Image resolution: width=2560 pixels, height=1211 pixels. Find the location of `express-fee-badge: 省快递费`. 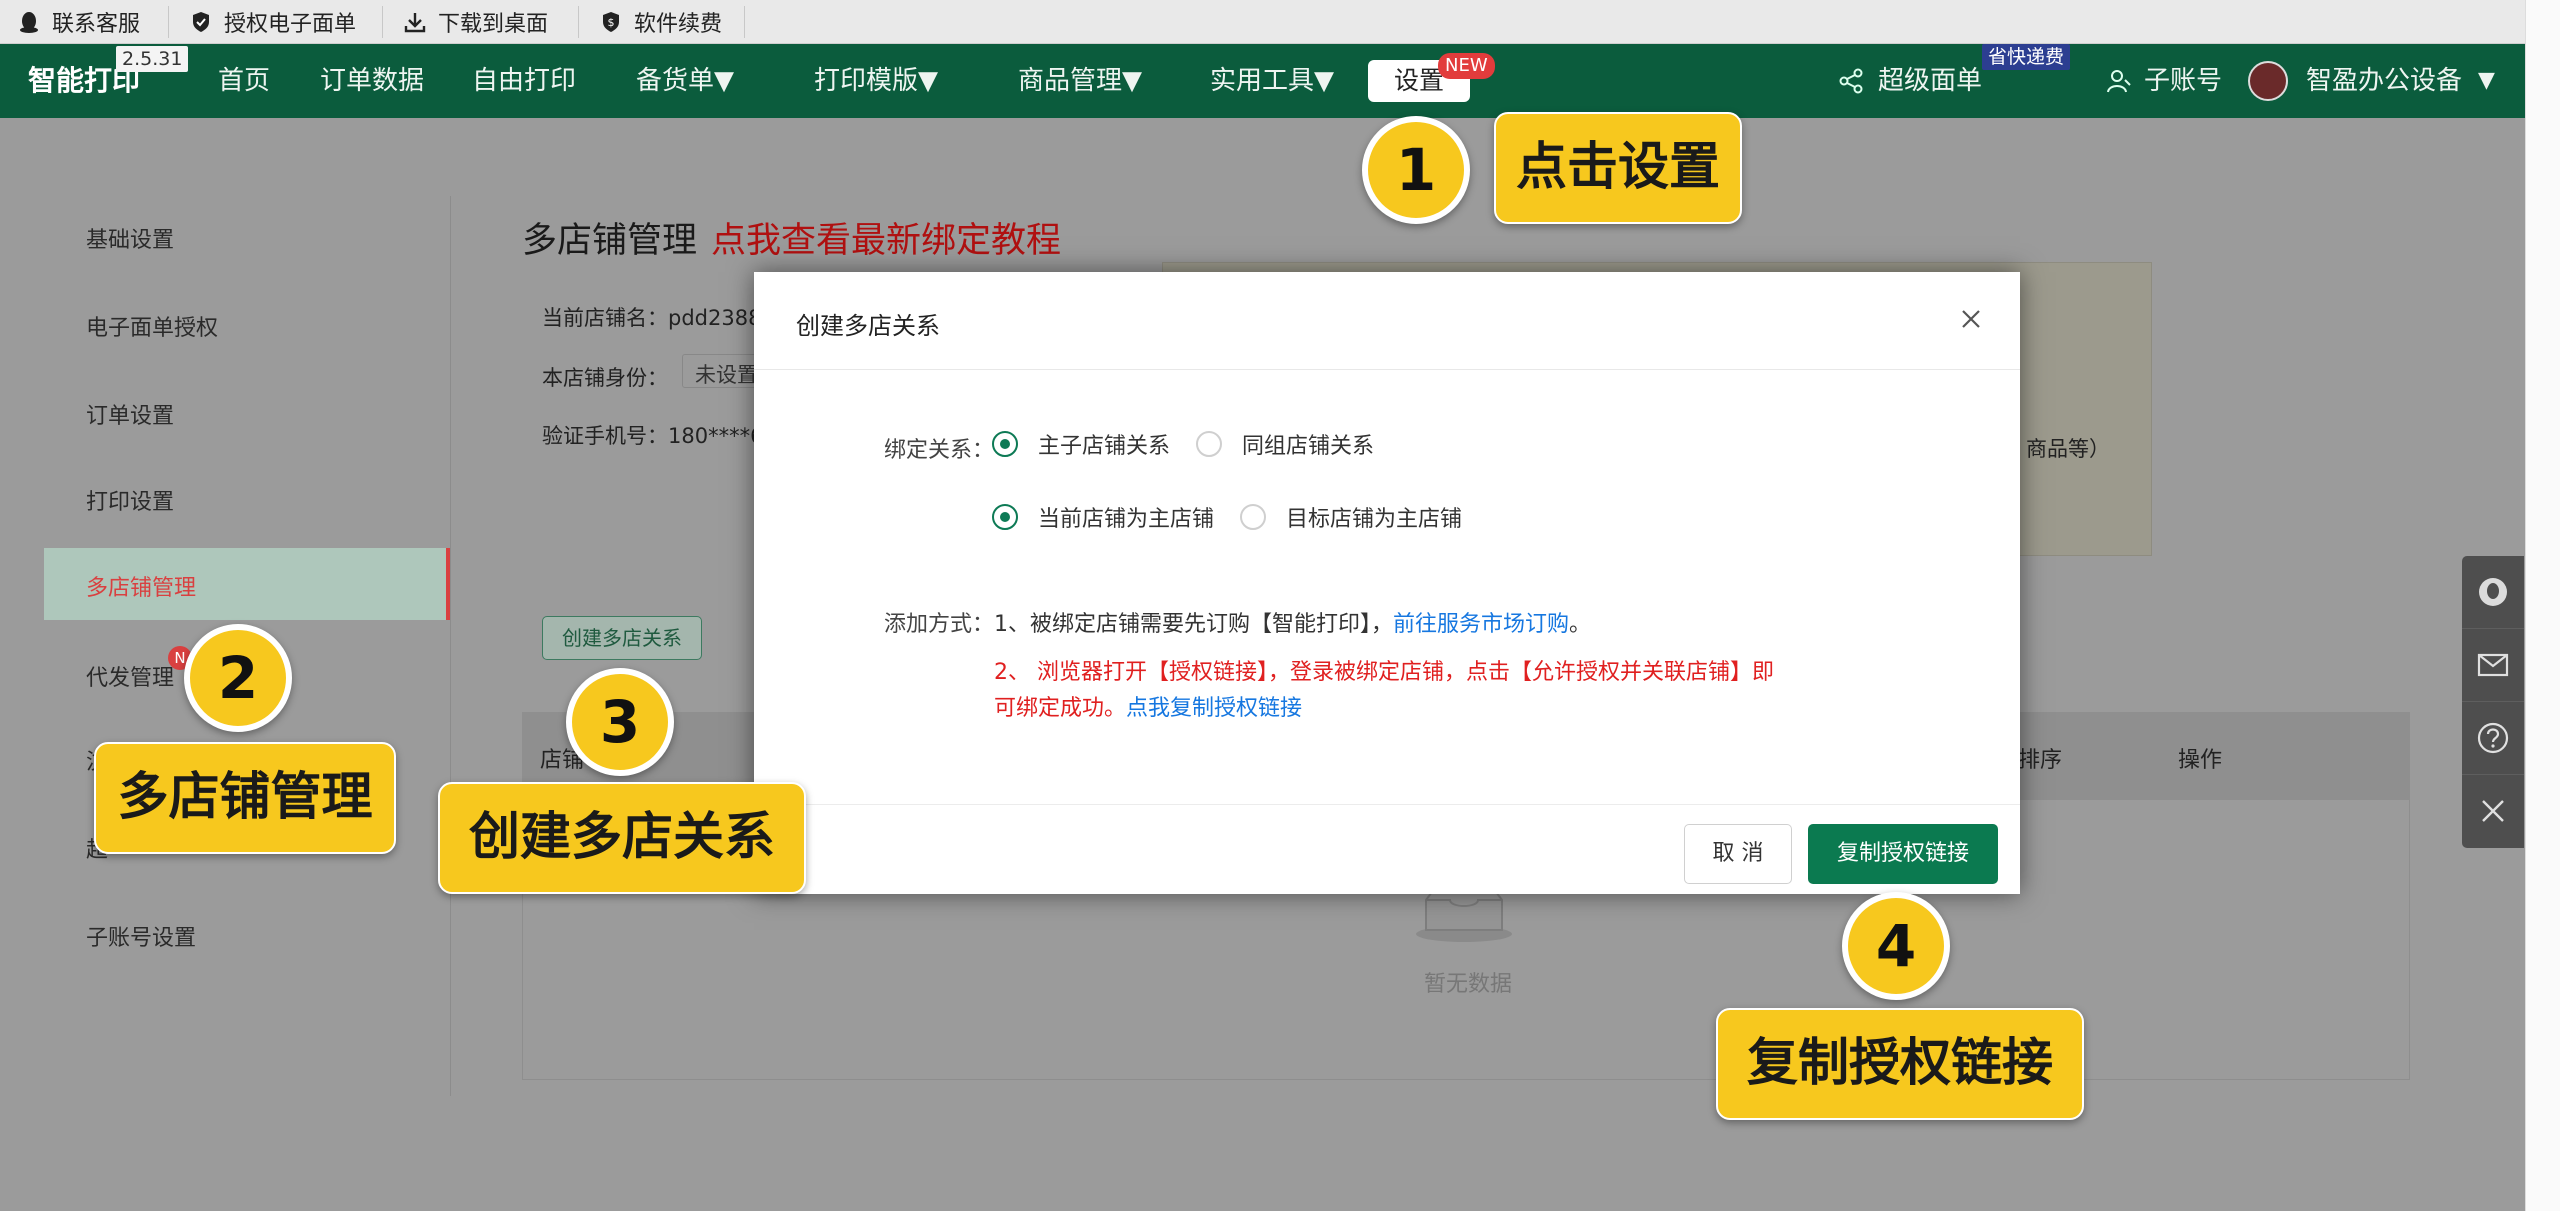

express-fee-badge: 省快递费 is located at coordinates (2026, 57).